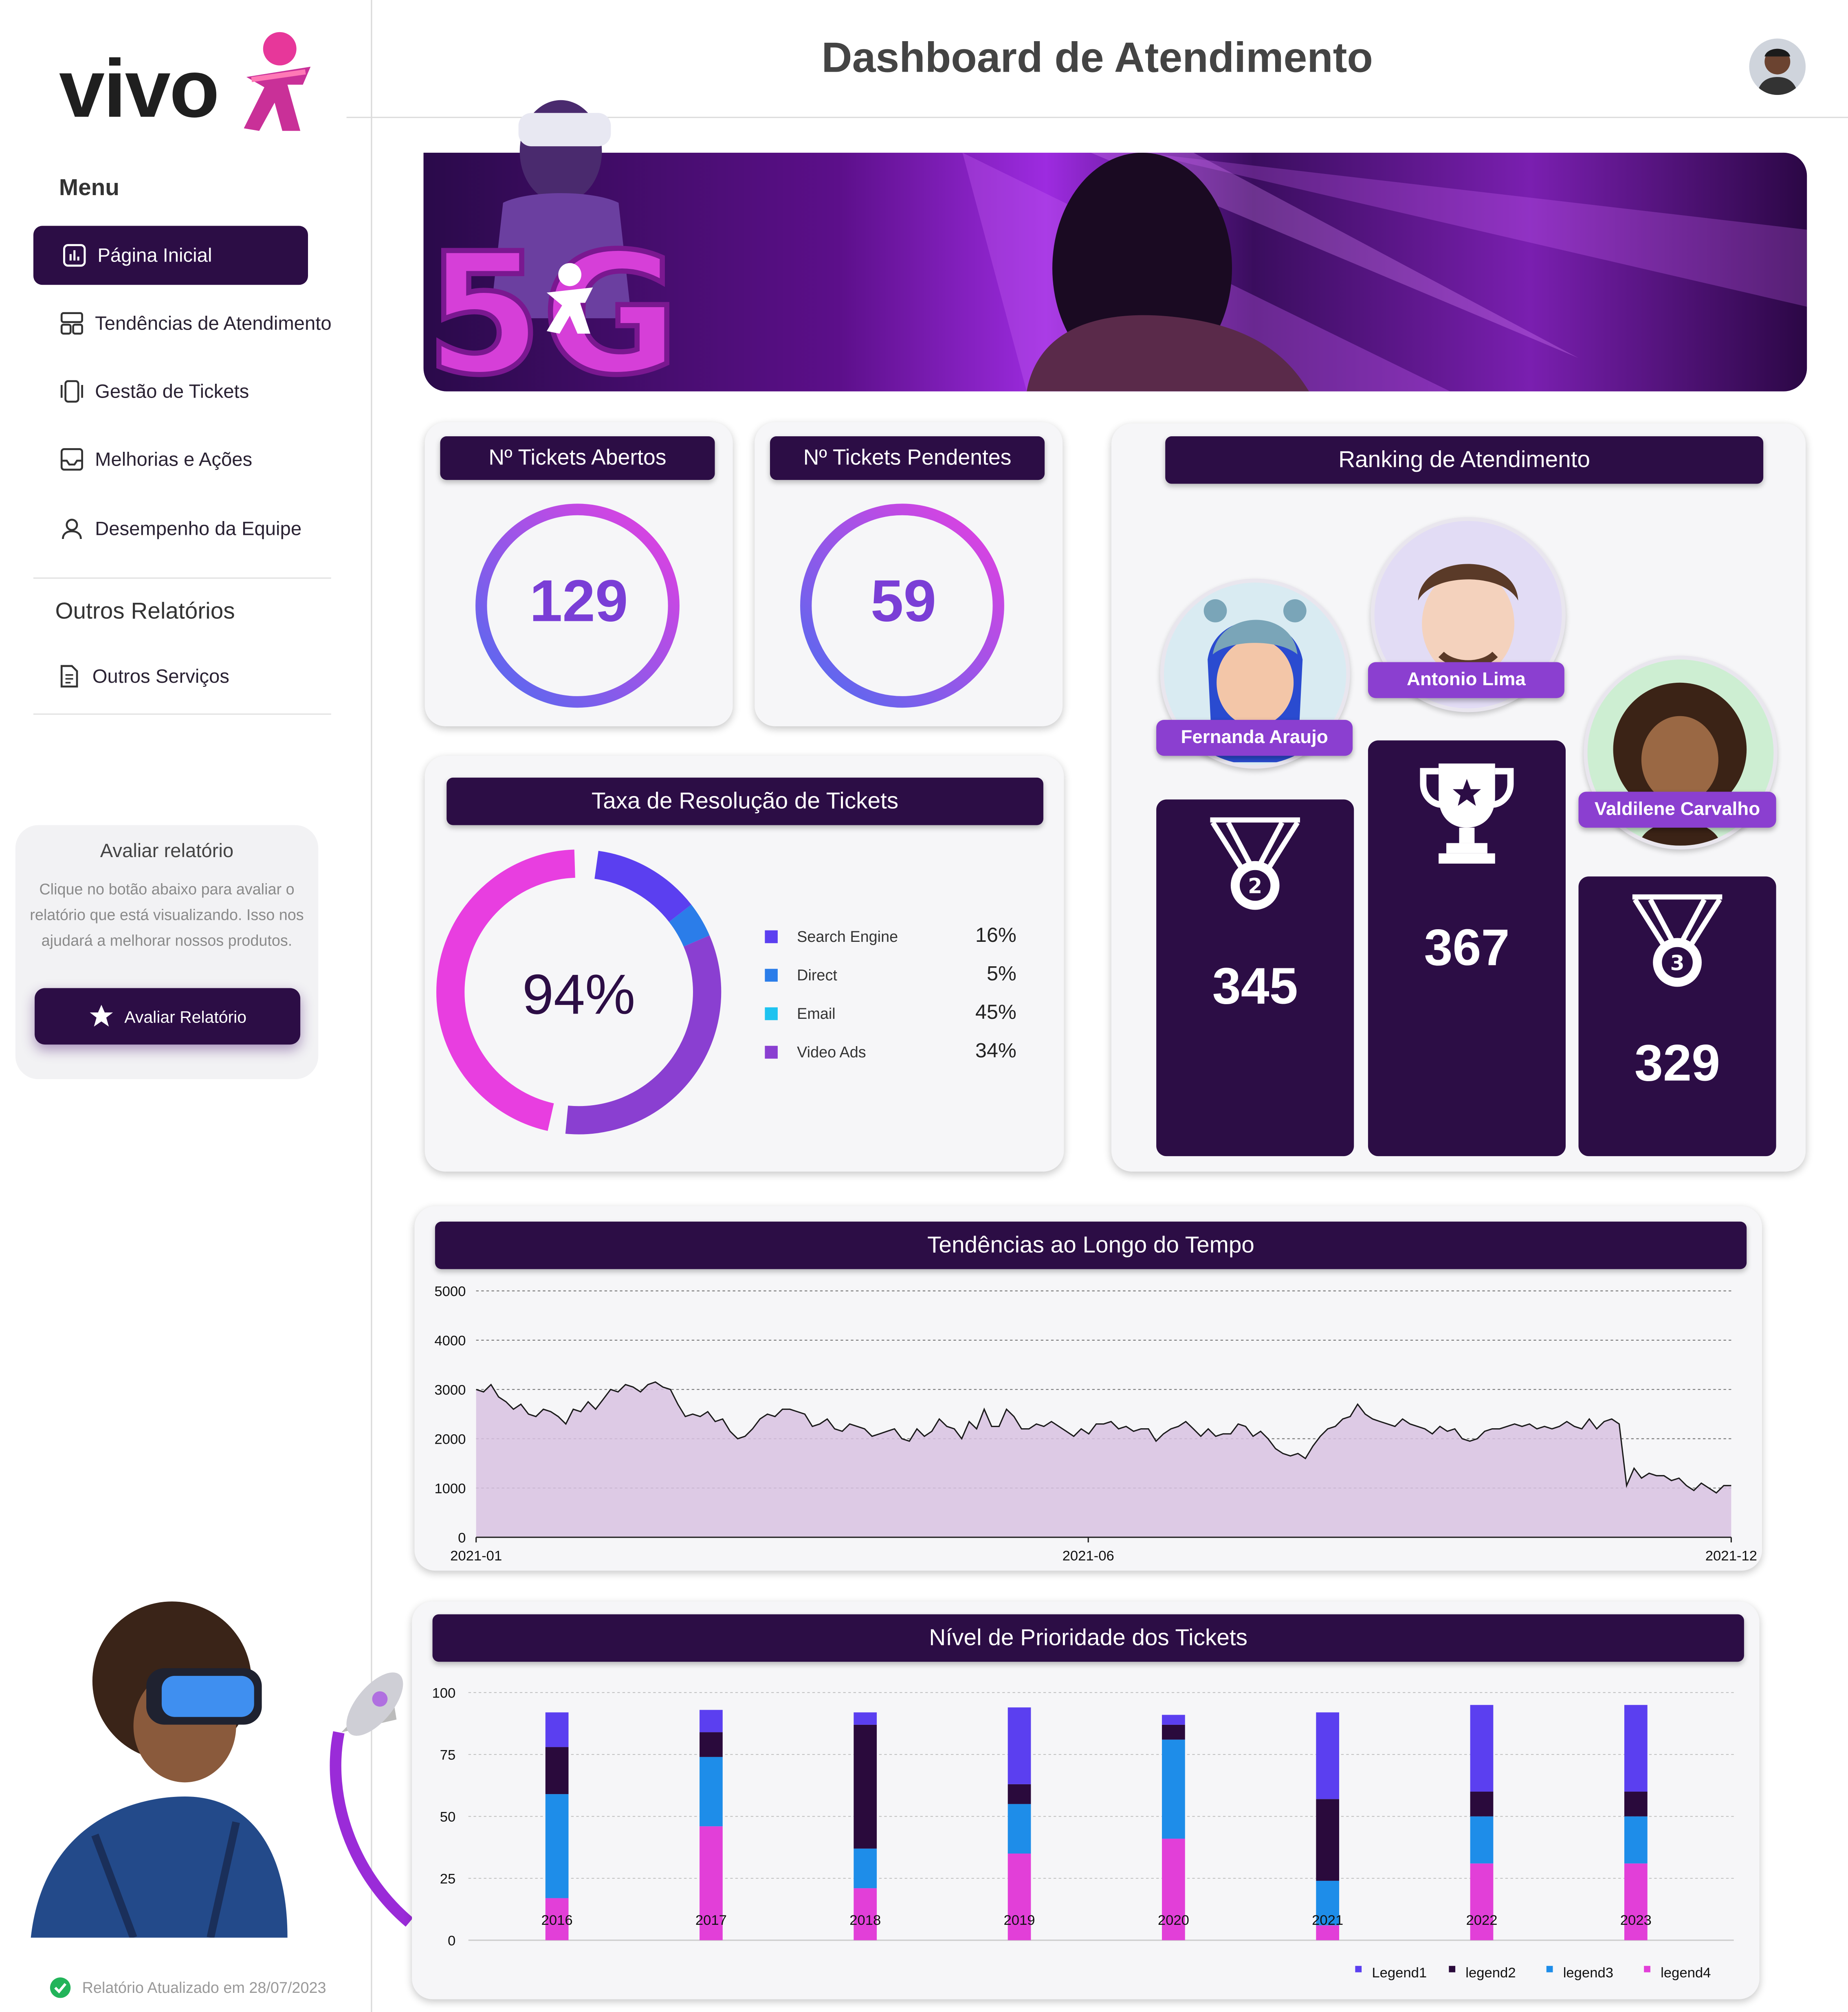 The image size is (1848, 2012). What do you see at coordinates (638, 889) in the screenshot?
I see `donut-slice-search-engine` at bounding box center [638, 889].